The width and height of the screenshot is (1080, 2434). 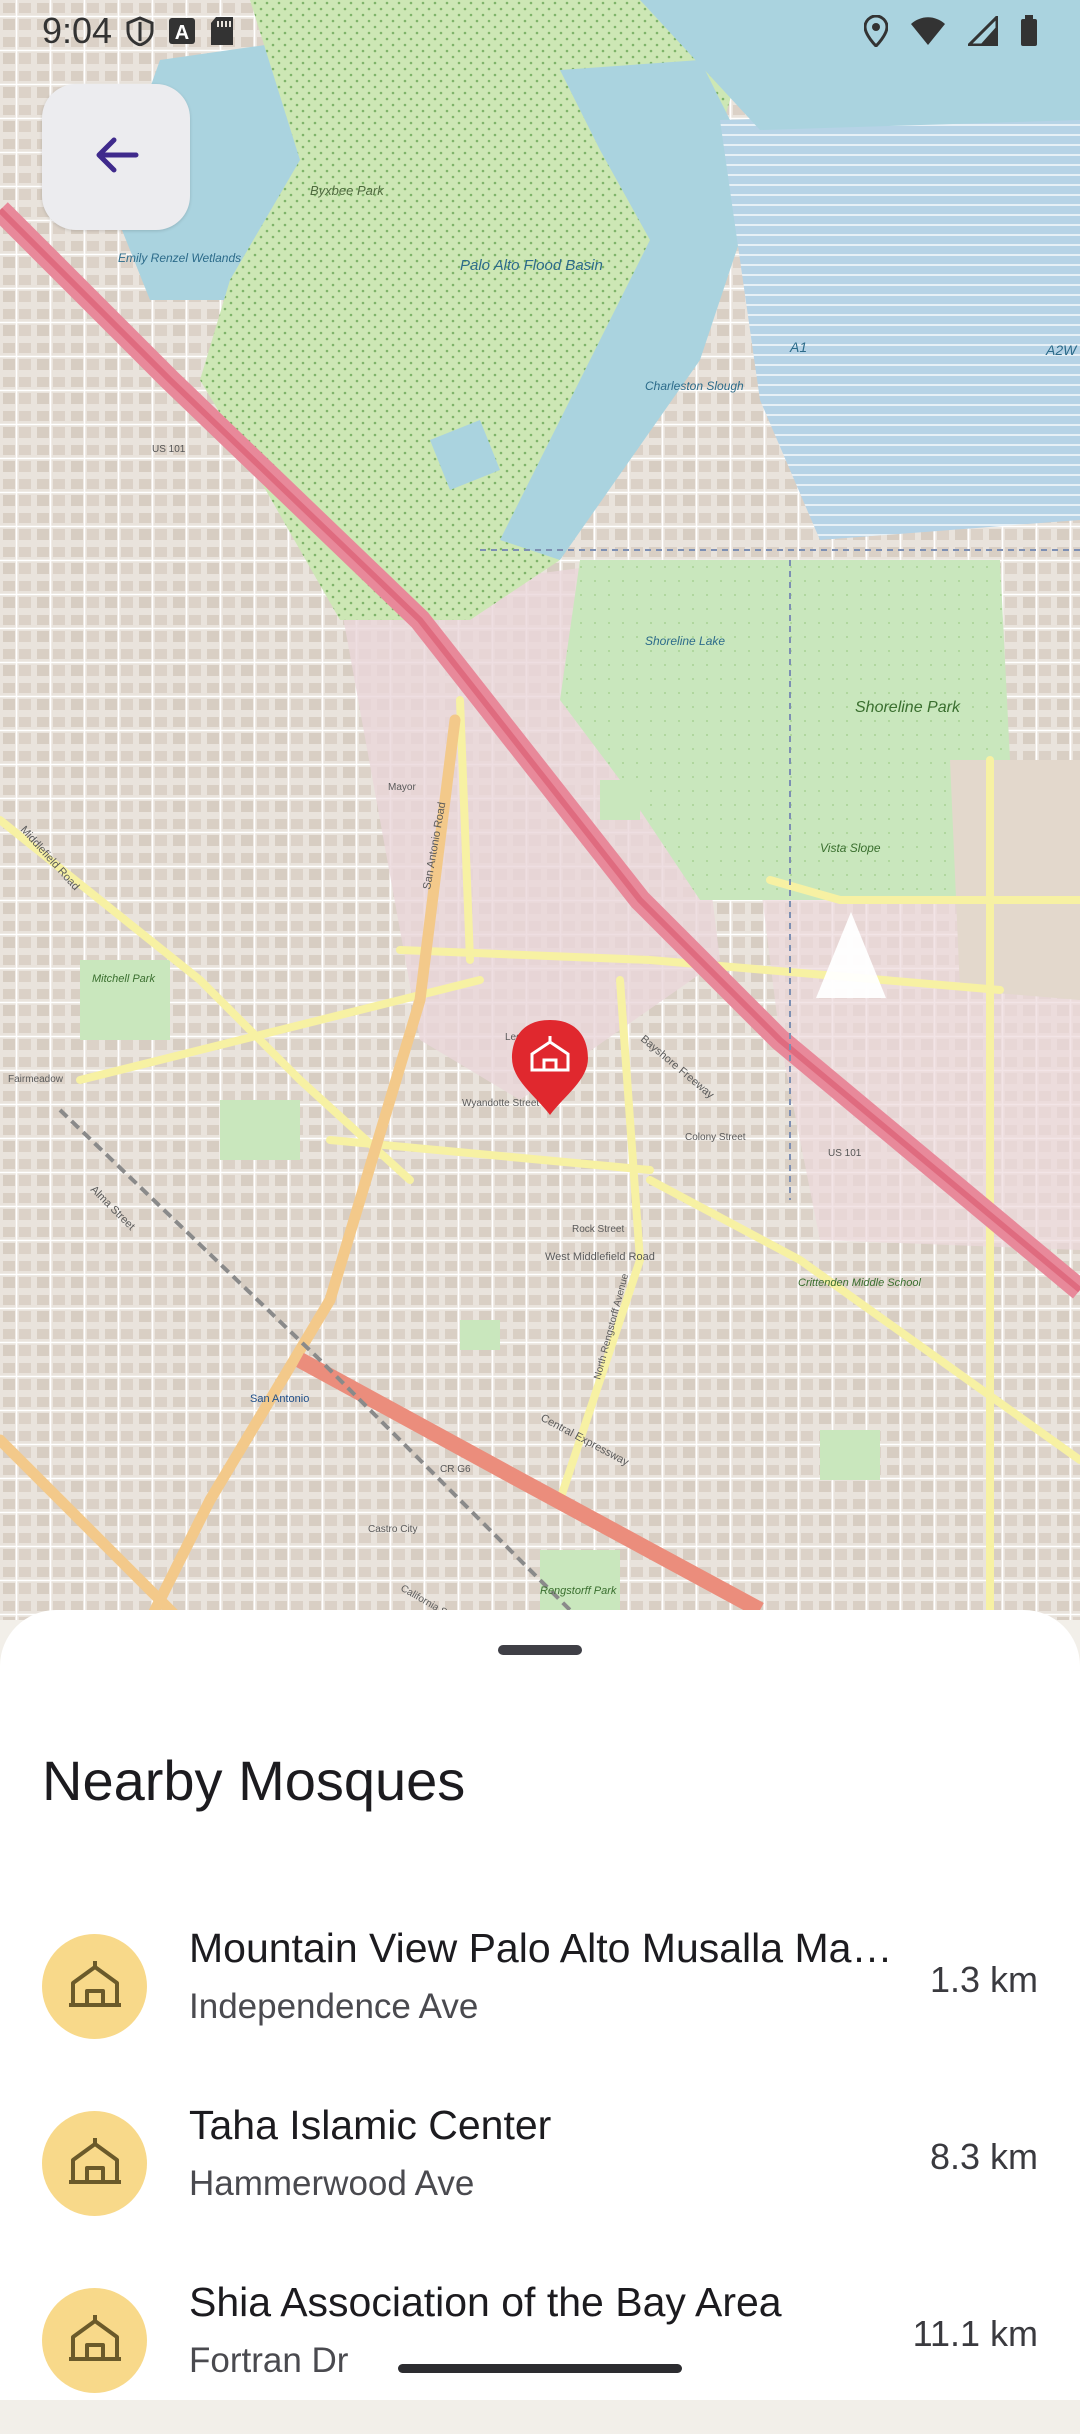 What do you see at coordinates (983, 31) in the screenshot?
I see `signal-icon` at bounding box center [983, 31].